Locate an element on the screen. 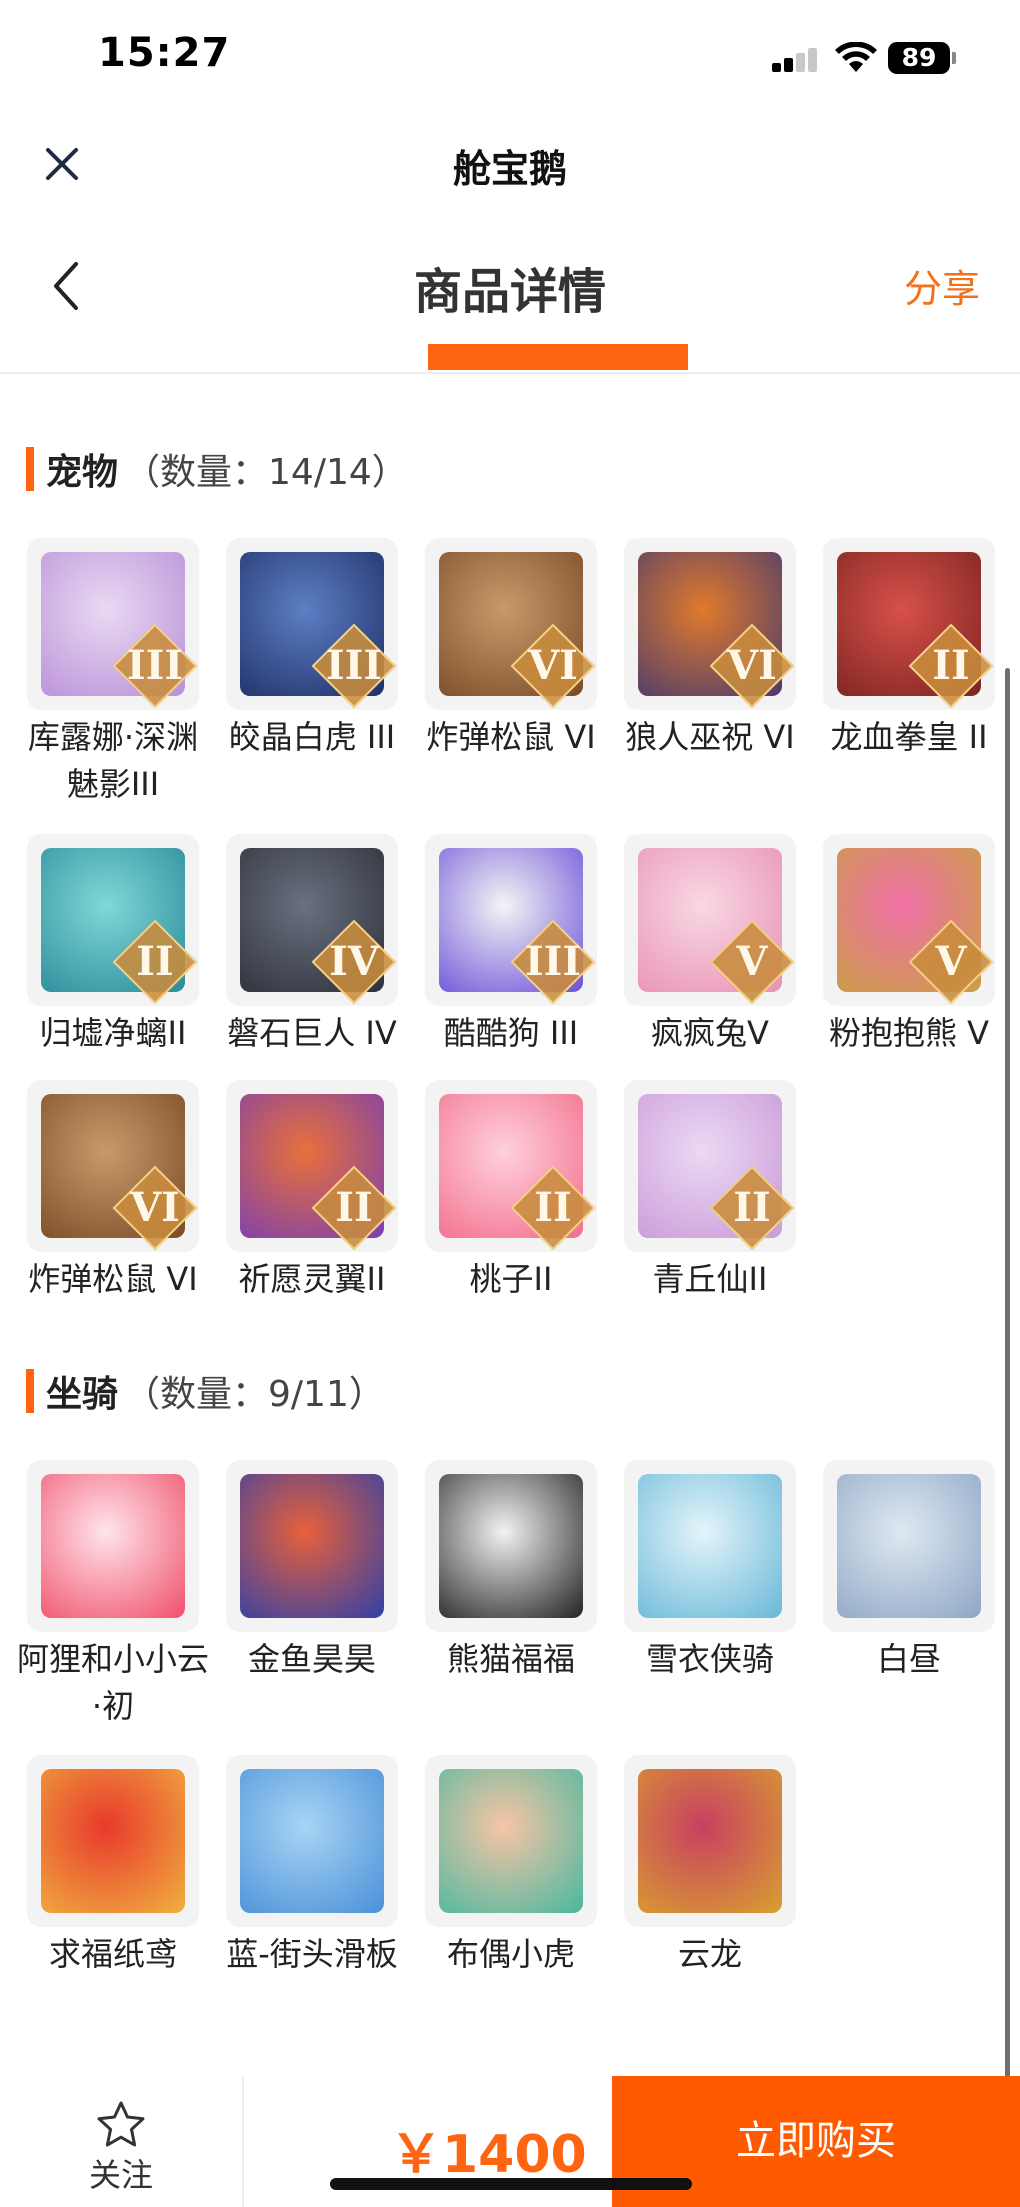  item-label: 布偶小虎 is located at coordinates (510, 1954).